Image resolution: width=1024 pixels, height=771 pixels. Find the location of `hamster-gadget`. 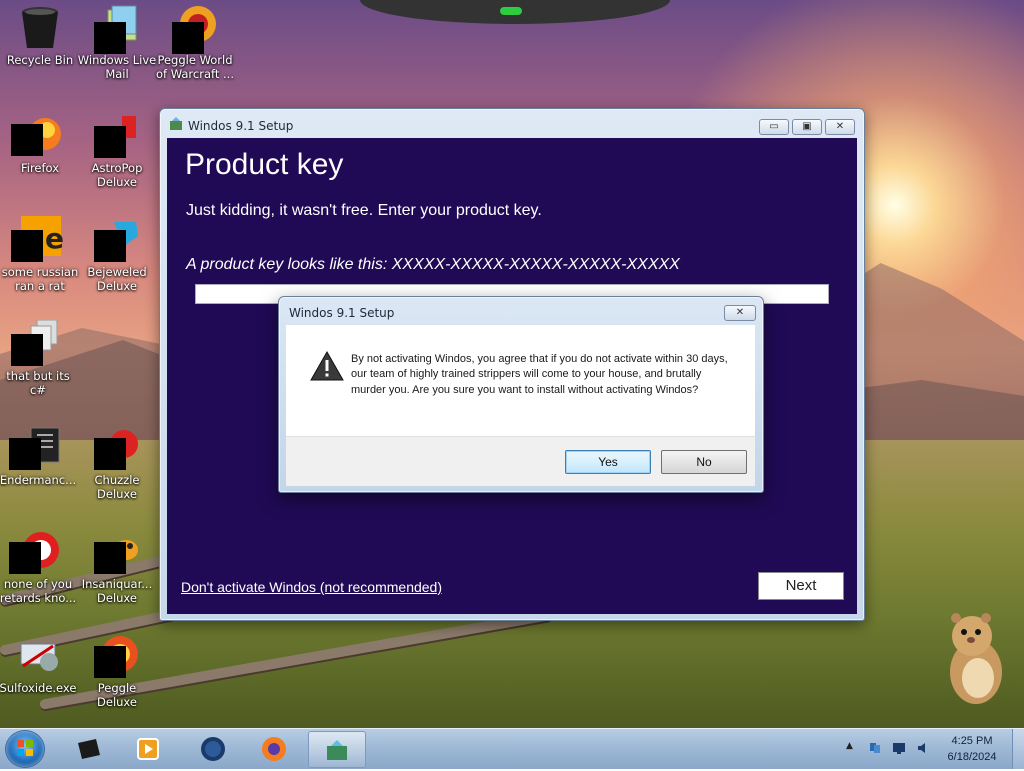

hamster-gadget is located at coordinates (976, 658).